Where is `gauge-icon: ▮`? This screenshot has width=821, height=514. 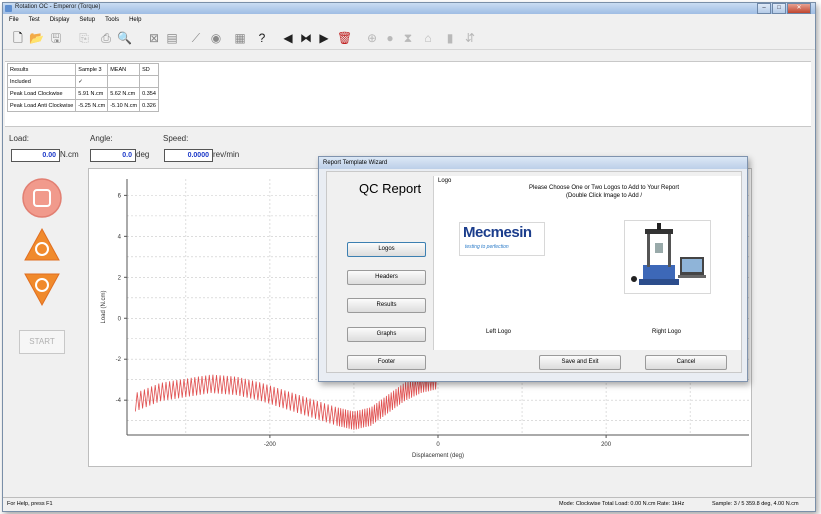
gauge-icon: ▮ is located at coordinates (450, 38).